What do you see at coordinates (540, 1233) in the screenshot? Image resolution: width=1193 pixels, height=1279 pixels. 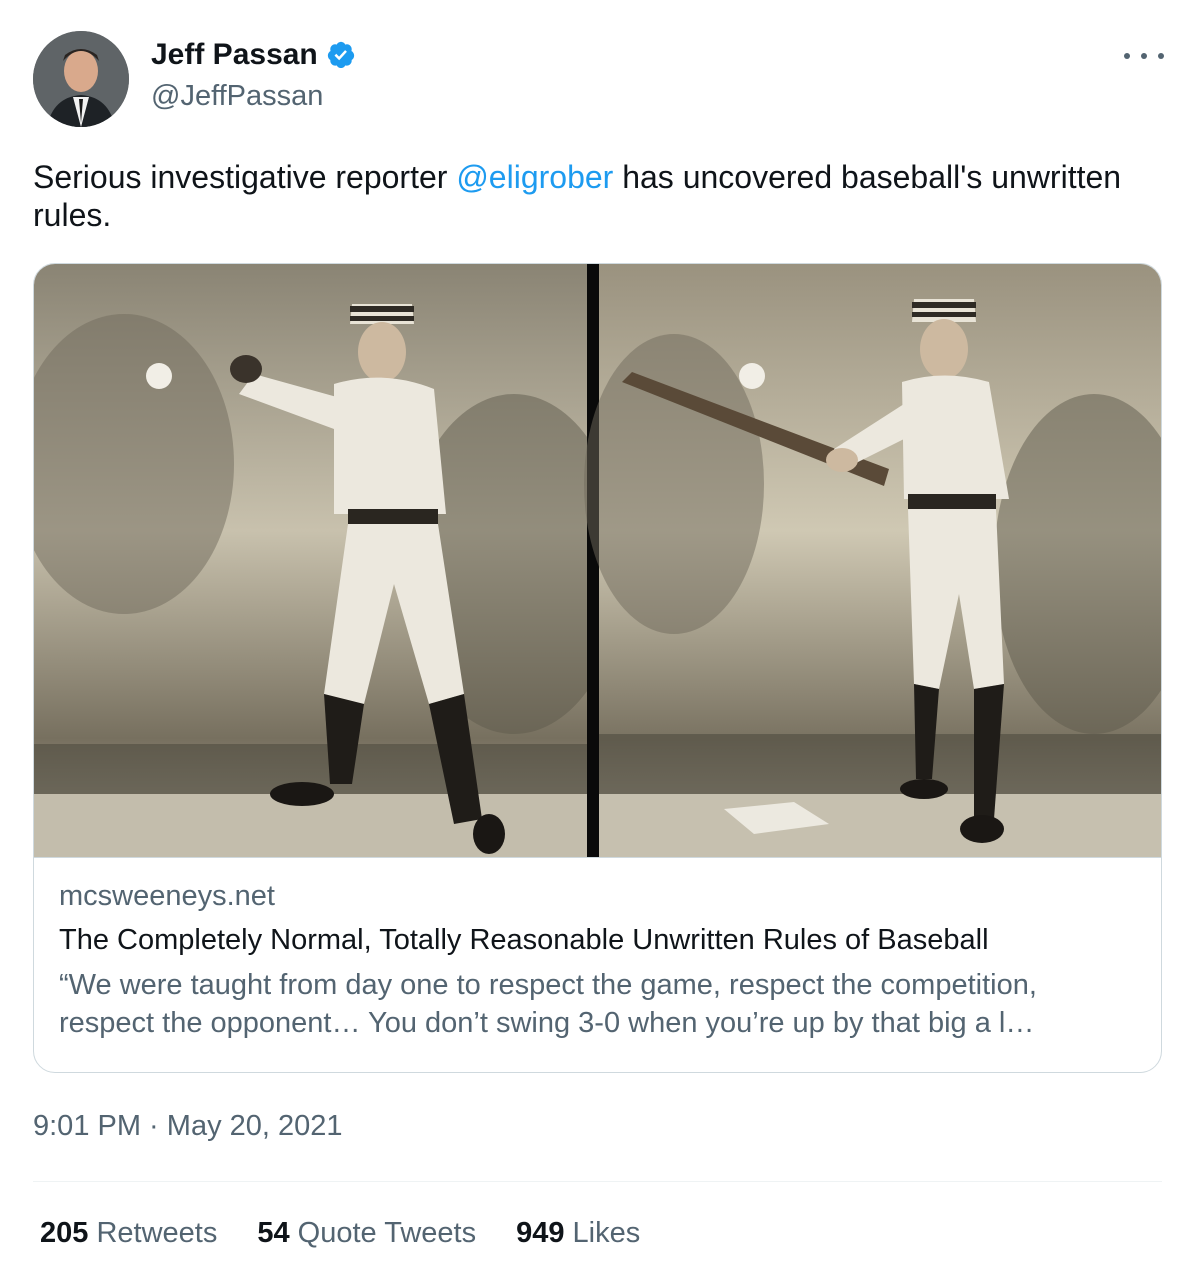 I see `likes-count: 949` at bounding box center [540, 1233].